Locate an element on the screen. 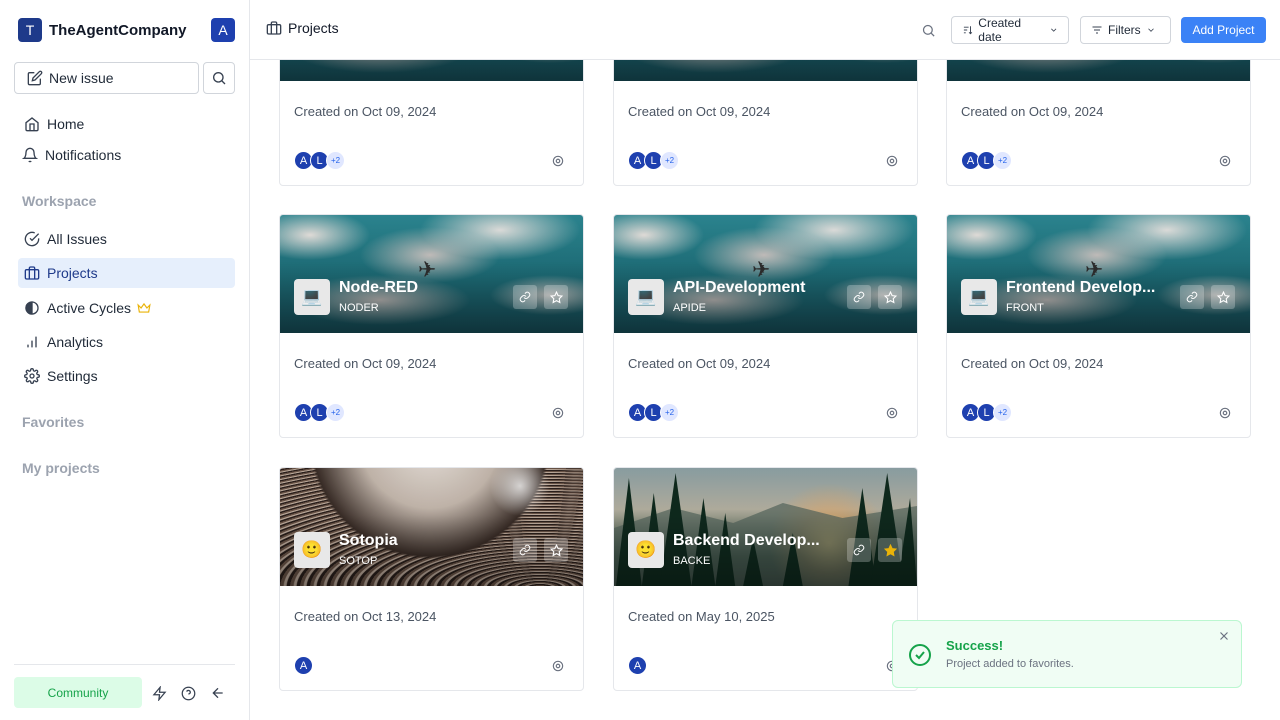  workspace-section-label: Workspace is located at coordinates (59, 201).